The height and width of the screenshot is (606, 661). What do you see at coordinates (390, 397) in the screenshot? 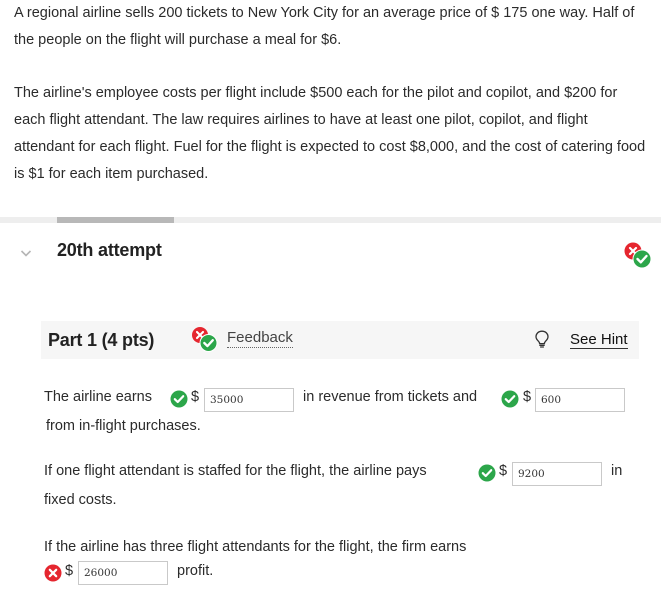
I see `question-1-middle: in revenue from tickets and` at bounding box center [390, 397].